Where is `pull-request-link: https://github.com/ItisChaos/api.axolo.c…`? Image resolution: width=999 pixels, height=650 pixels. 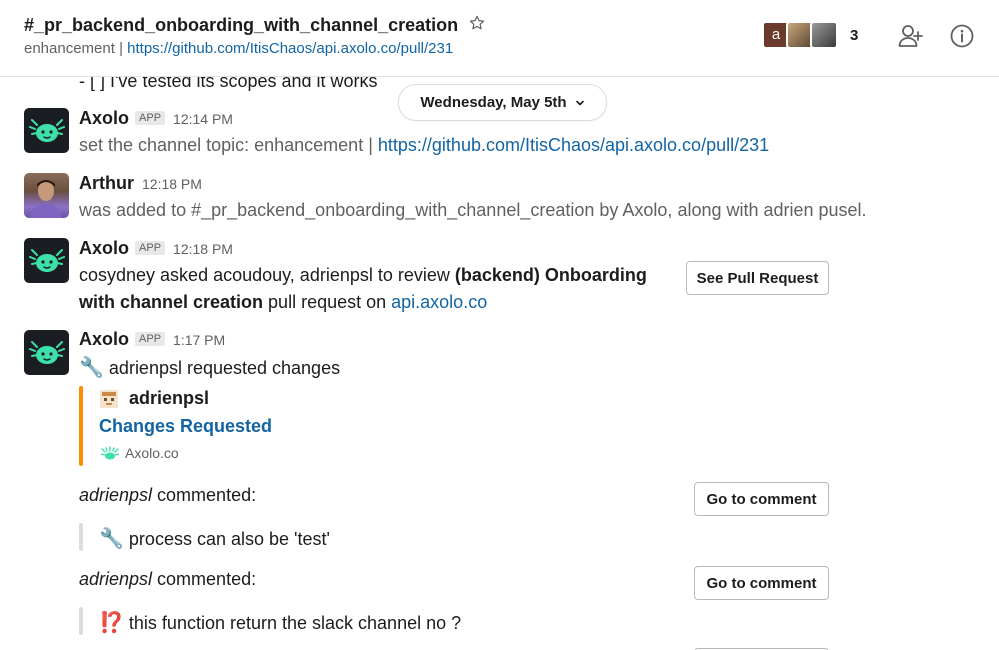 pull-request-link: https://github.com/ItisChaos/api.axolo.c… is located at coordinates (573, 145).